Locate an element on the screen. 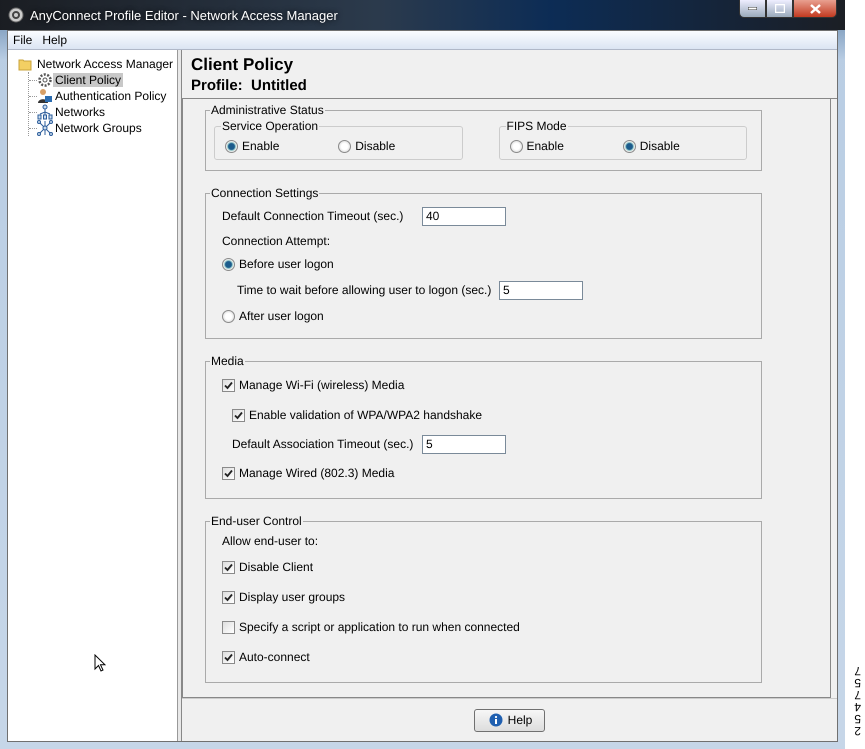 The height and width of the screenshot is (749, 865). maximize-button is located at coordinates (779, 9).